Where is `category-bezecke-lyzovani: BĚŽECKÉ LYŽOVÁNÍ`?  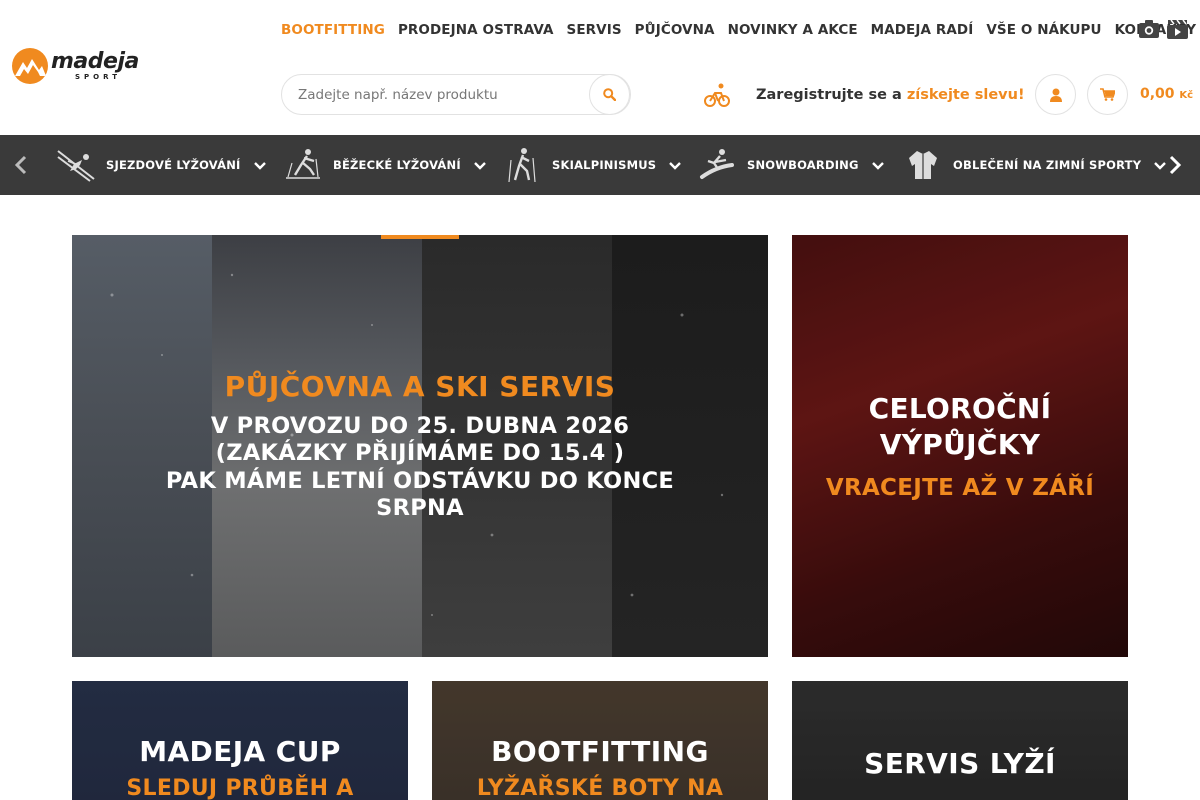
category-bezecke-lyzovani: BĚŽECKÉ LYŽOVÁNÍ is located at coordinates (385, 165).